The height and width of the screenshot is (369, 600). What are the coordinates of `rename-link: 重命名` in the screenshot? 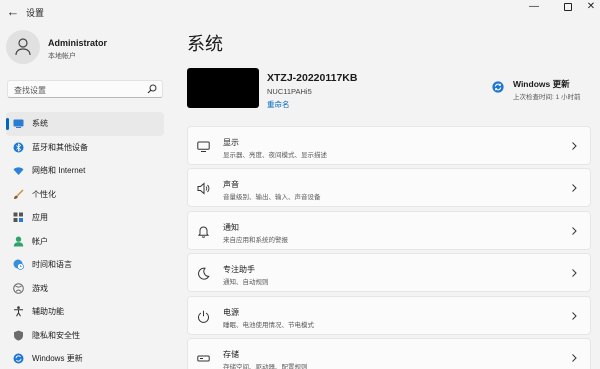 It's located at (278, 104).